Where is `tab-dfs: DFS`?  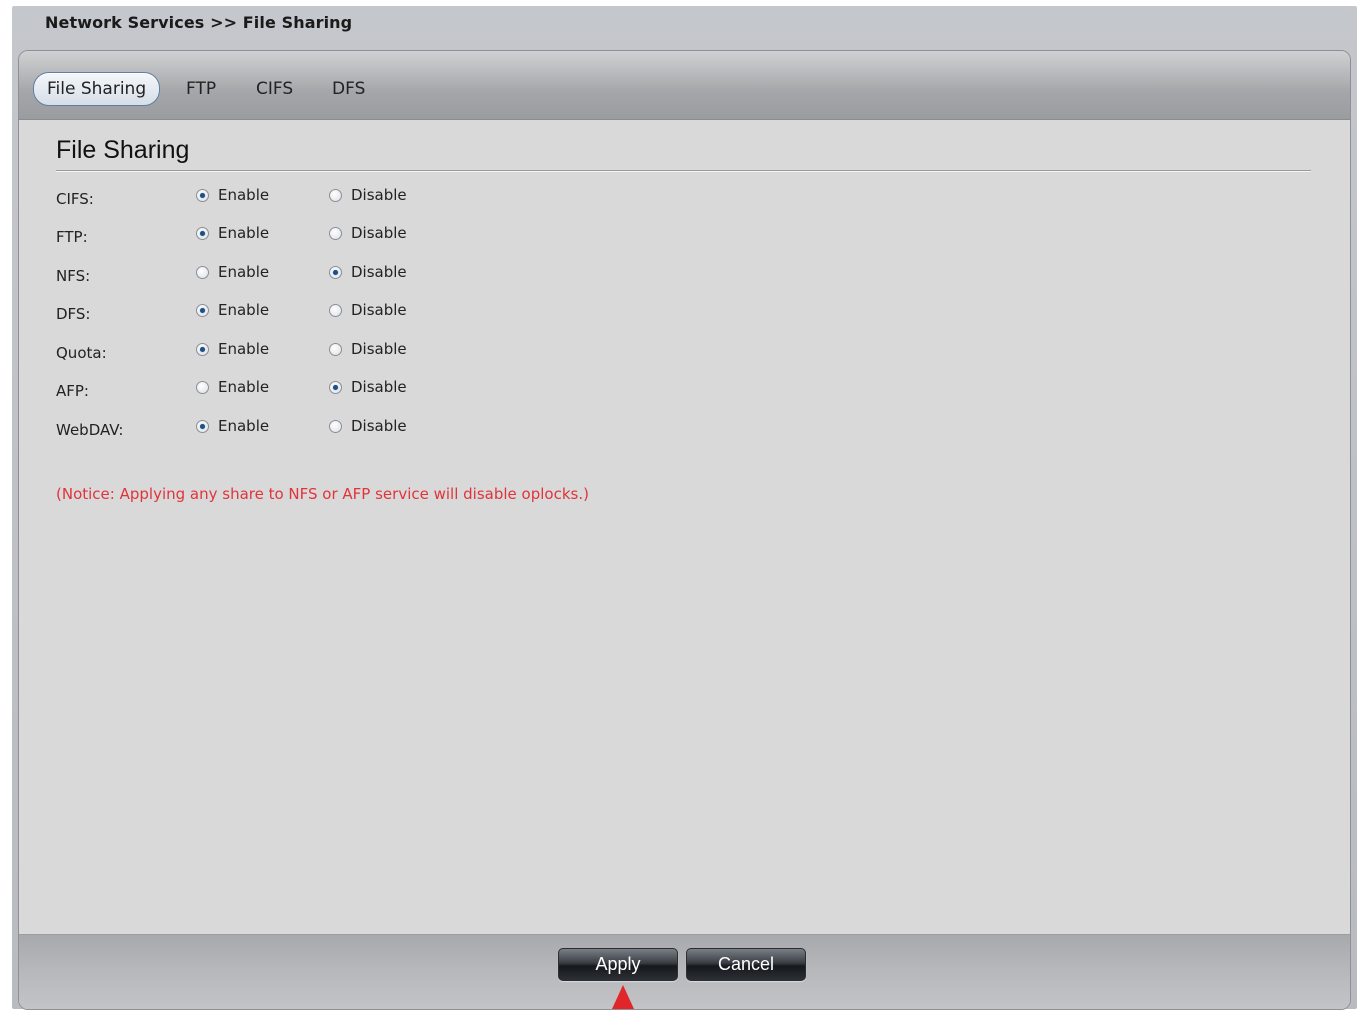 tab-dfs: DFS is located at coordinates (348, 89).